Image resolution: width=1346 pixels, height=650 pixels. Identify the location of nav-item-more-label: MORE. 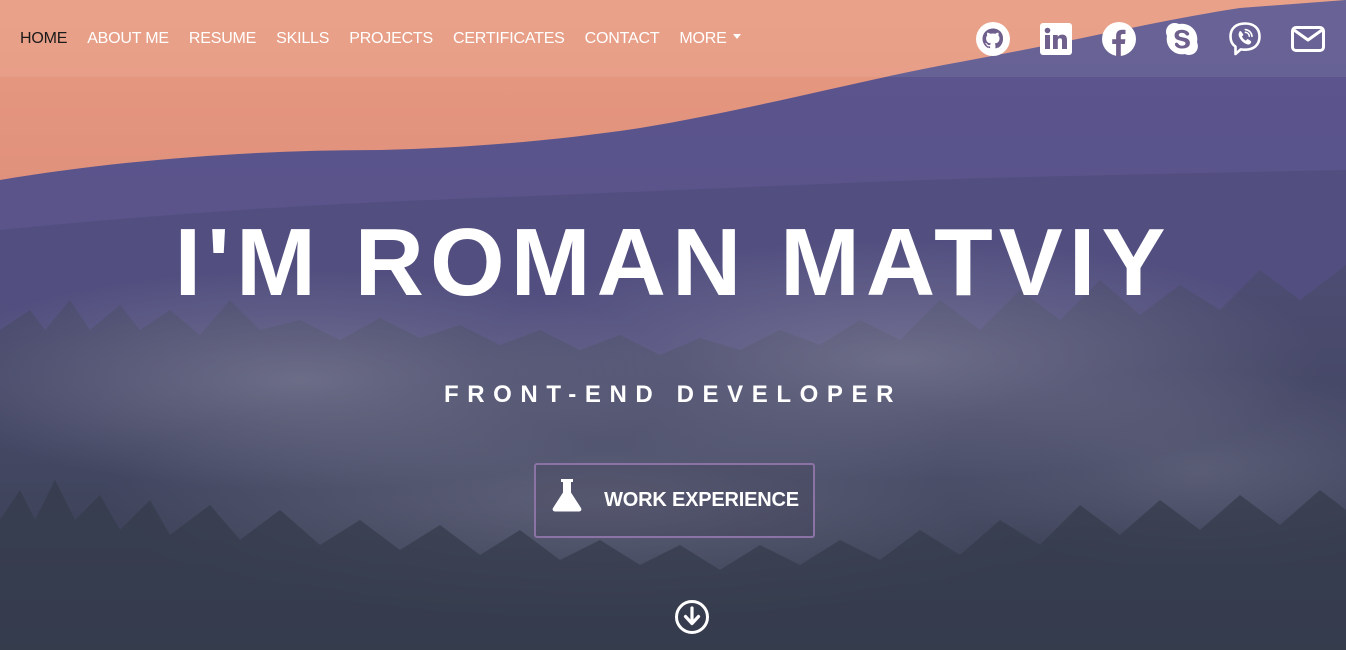
(703, 38).